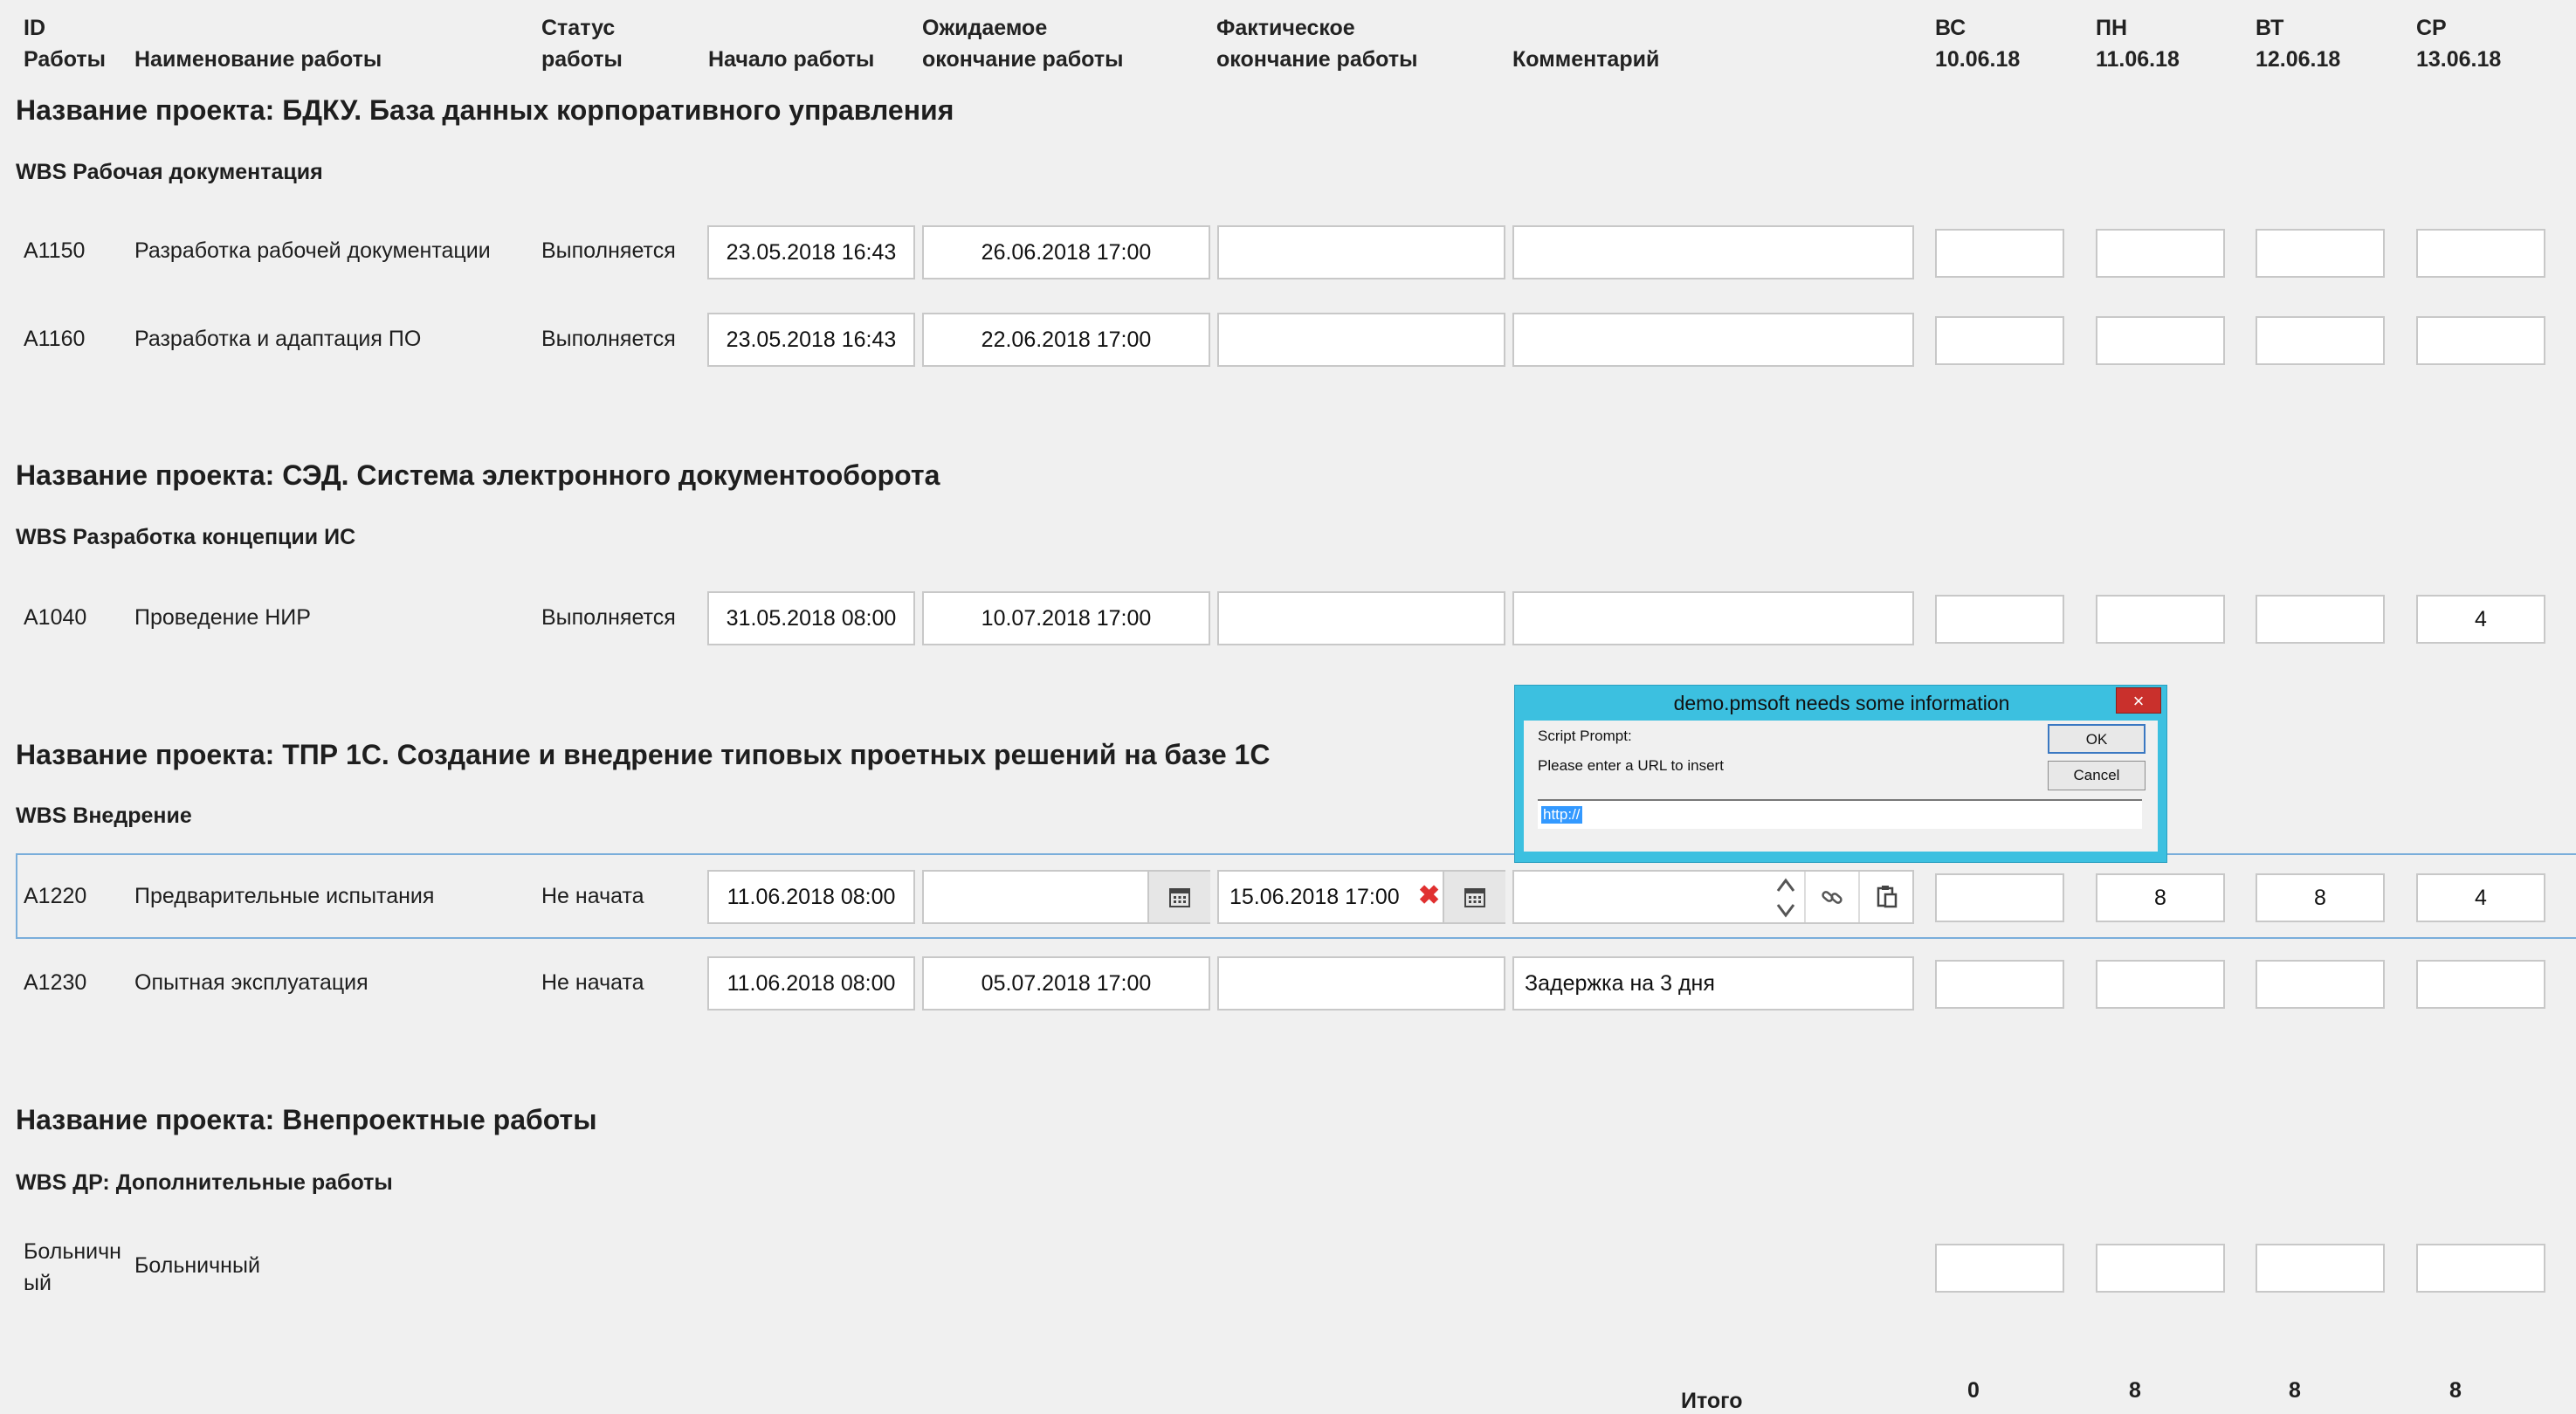 This screenshot has width=2576, height=1414. Describe the element at coordinates (1066, 983) in the screenshot. I see `expected-end-field: 05.07.2018 17:00` at that location.